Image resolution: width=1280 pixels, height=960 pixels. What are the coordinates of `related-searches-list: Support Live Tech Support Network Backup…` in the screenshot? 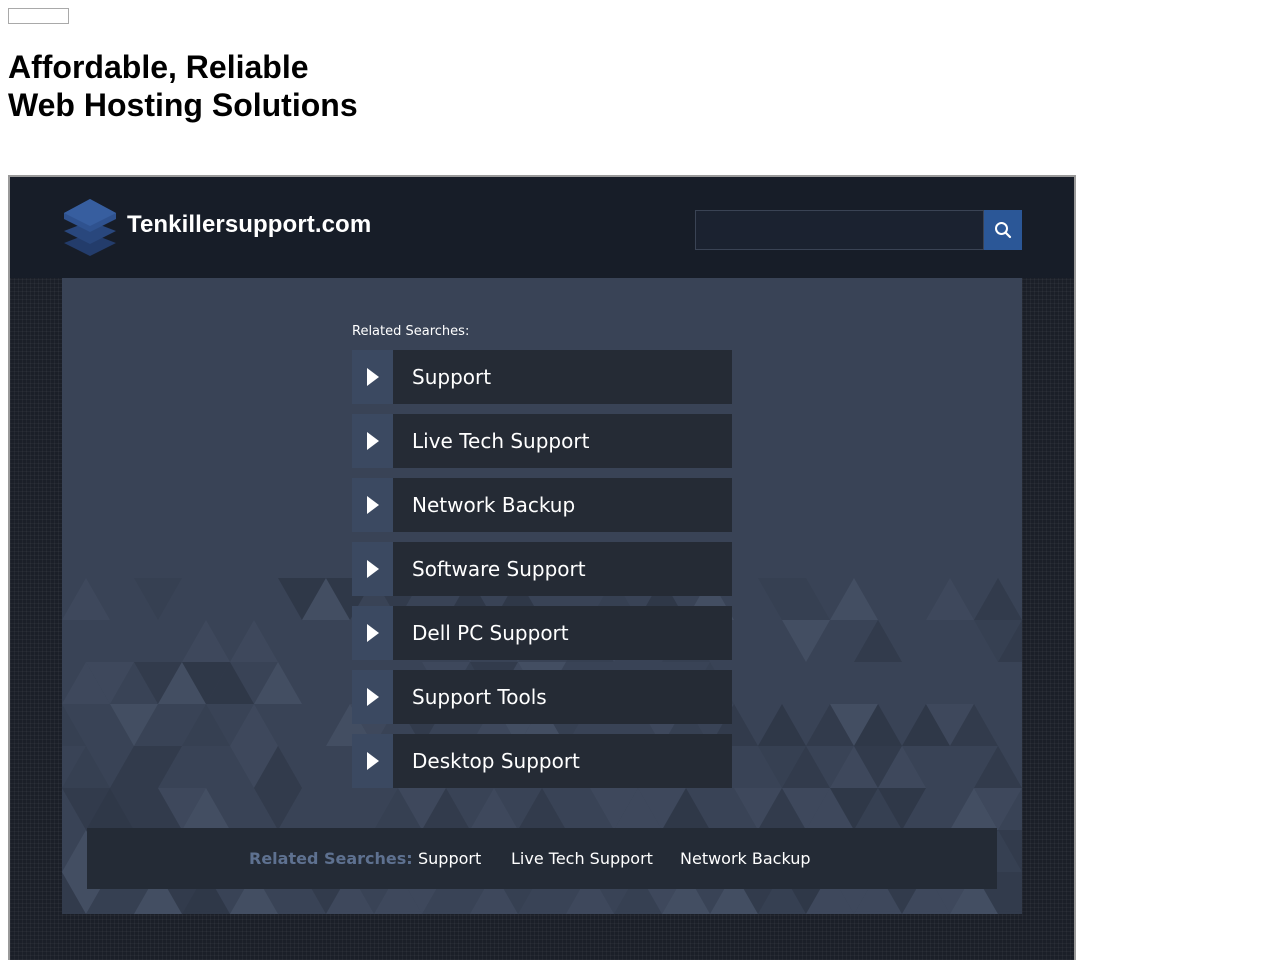 It's located at (542, 574).